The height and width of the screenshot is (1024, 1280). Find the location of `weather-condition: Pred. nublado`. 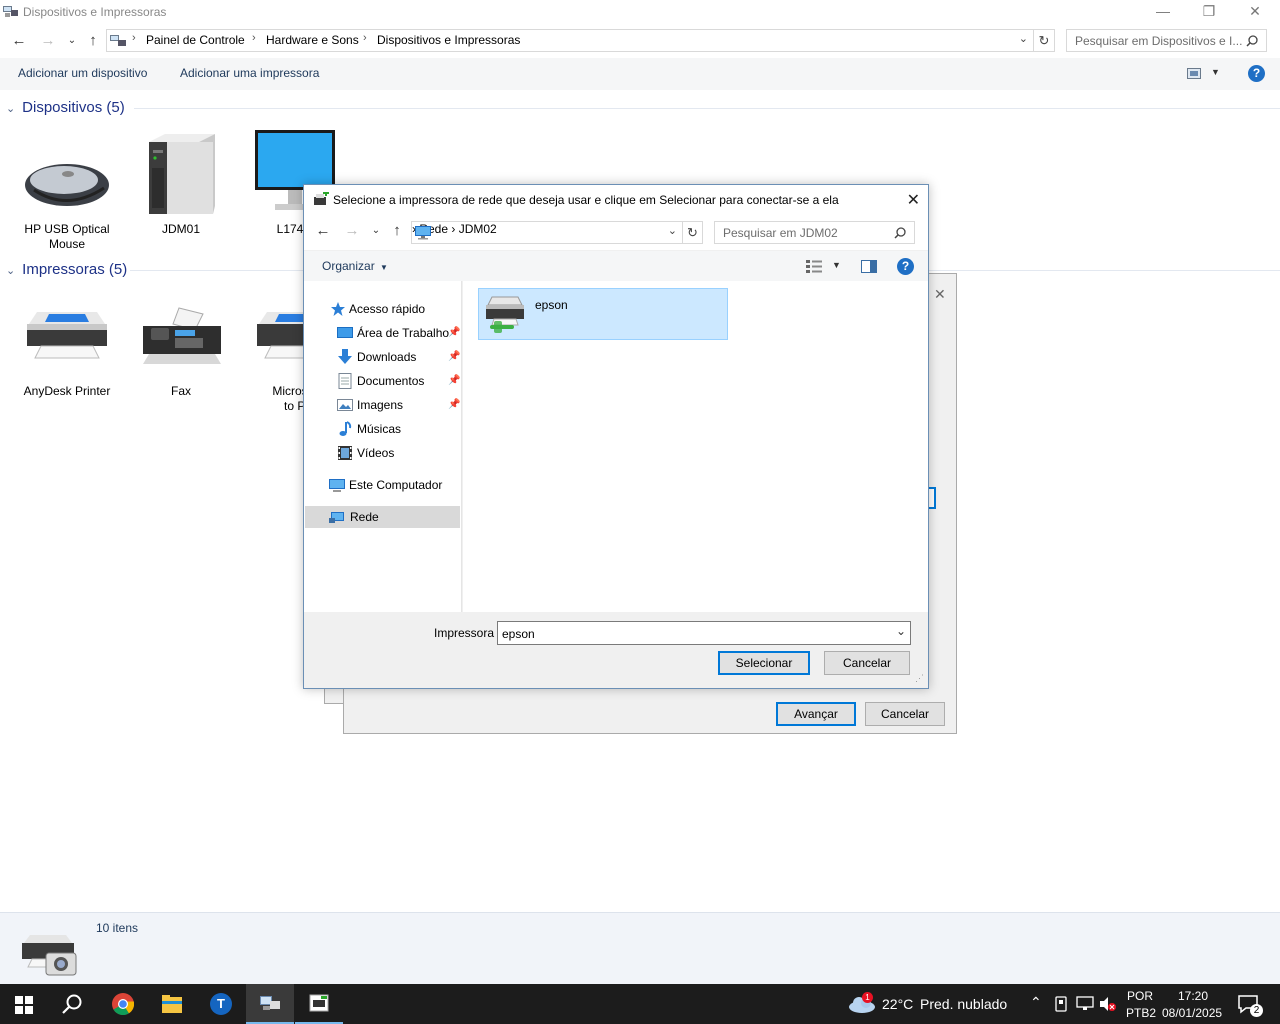

weather-condition: Pred. nublado is located at coordinates (963, 1004).